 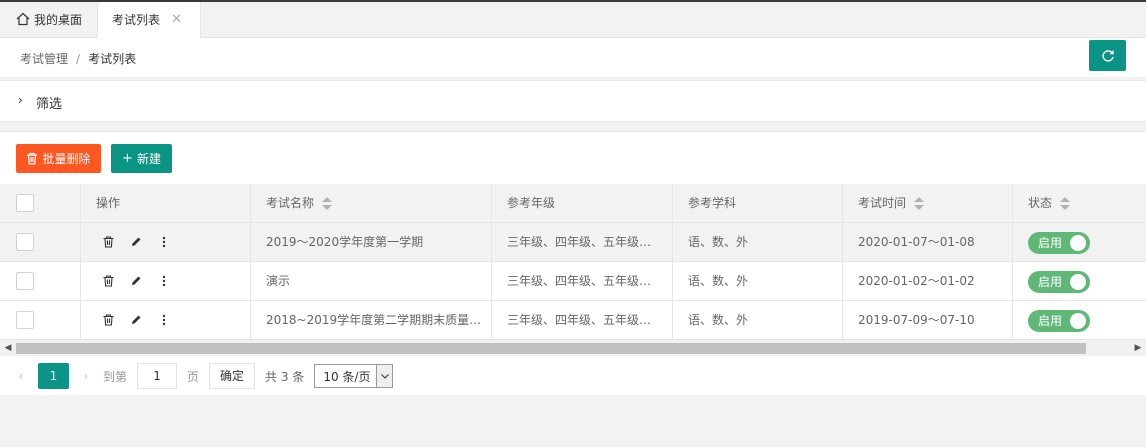 I want to click on breadcrumb-bar: 考试管理 / 考试列表, so click(x=573, y=57).